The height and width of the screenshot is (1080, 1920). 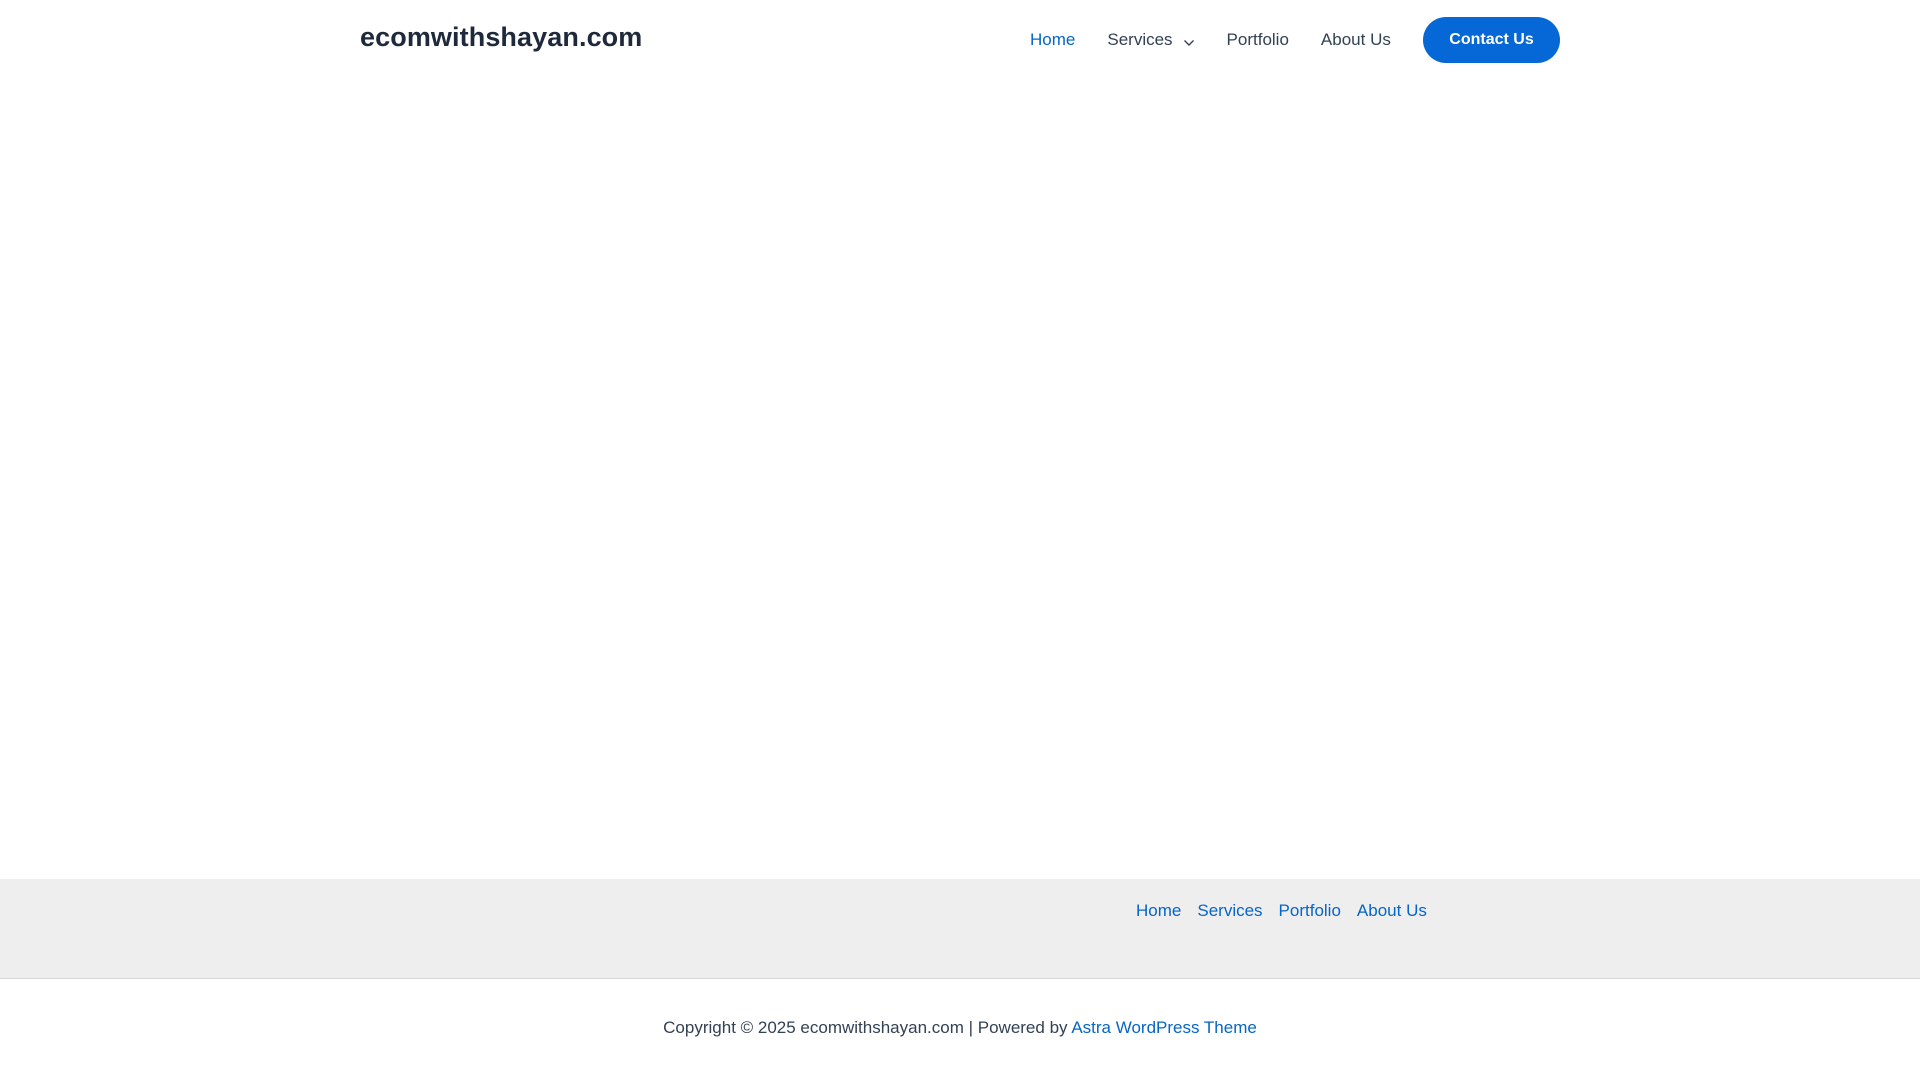 What do you see at coordinates (960, 929) in the screenshot?
I see `footer-widget-area: Home Services Portfolio About Us` at bounding box center [960, 929].